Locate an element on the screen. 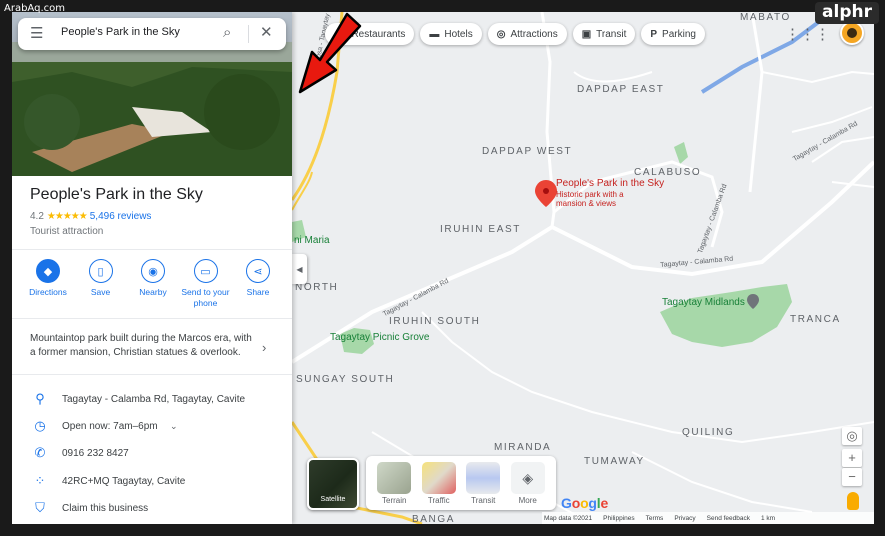  red-arrow-annotation is located at coordinates (330, 53).